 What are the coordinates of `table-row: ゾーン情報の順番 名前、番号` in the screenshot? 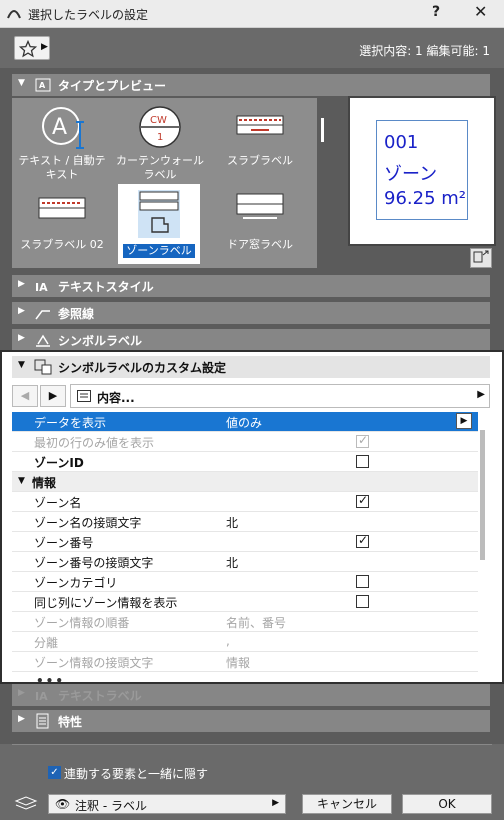 It's located at (245, 622).